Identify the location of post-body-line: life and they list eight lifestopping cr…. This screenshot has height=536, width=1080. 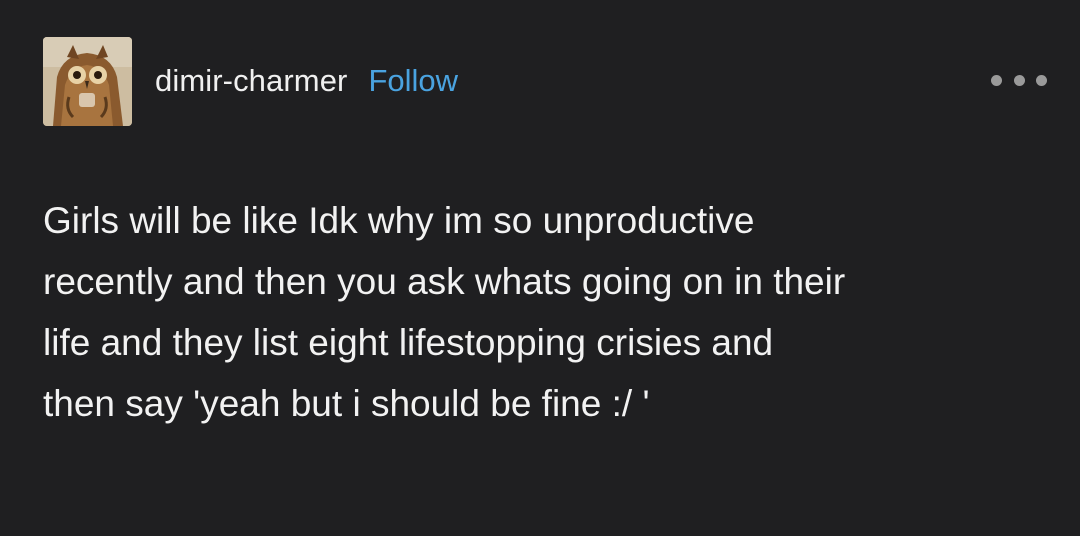
(408, 342).